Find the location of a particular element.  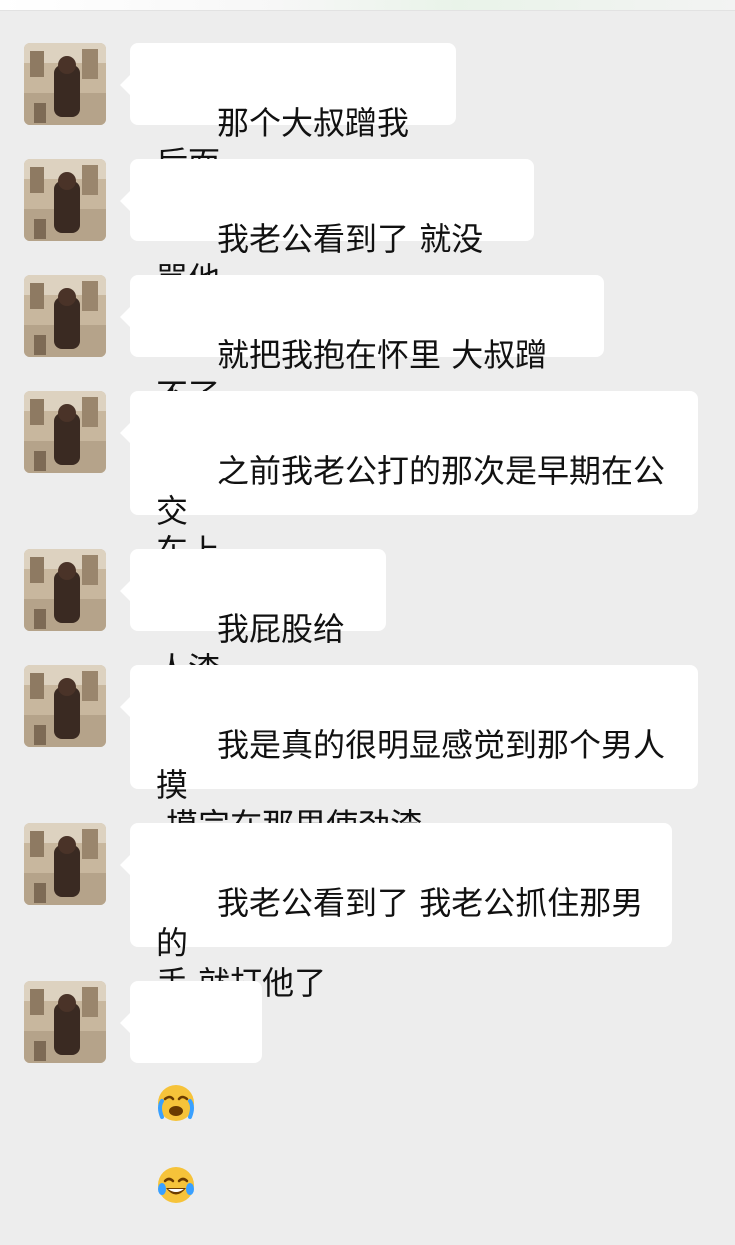

face-with-tears-of-joy-icon is located at coordinates (176, 1185).